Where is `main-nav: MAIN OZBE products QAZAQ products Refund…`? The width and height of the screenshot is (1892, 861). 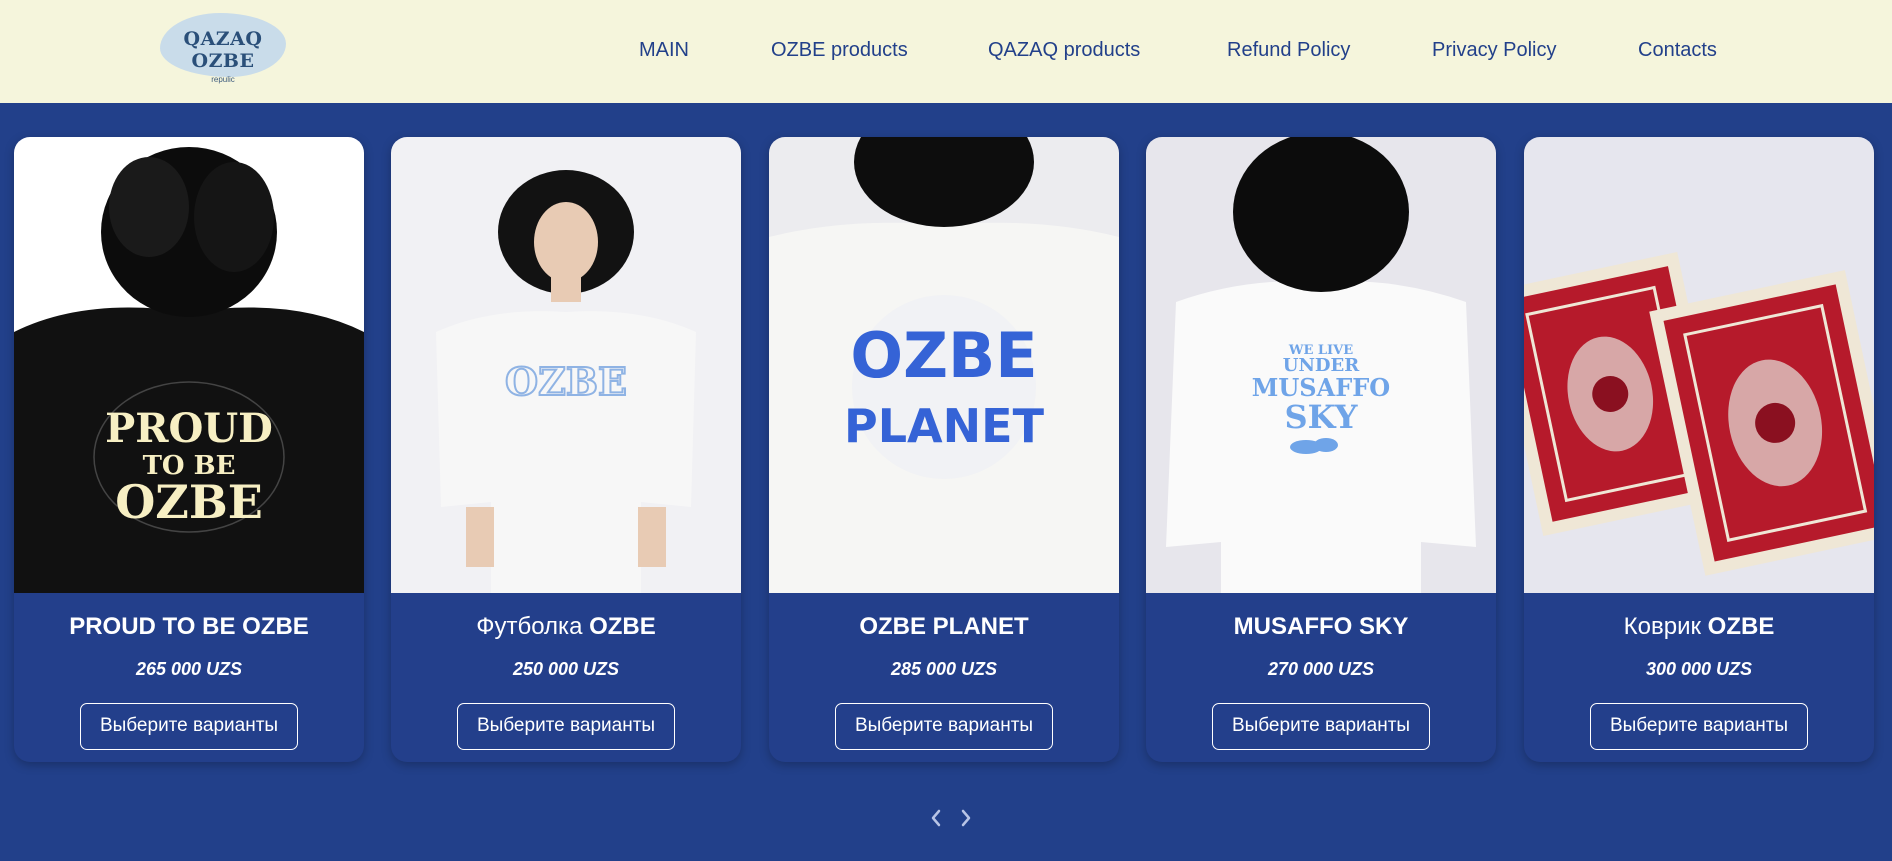
main-nav: MAIN OZBE products QAZAQ products Refund… is located at coordinates (946, 51).